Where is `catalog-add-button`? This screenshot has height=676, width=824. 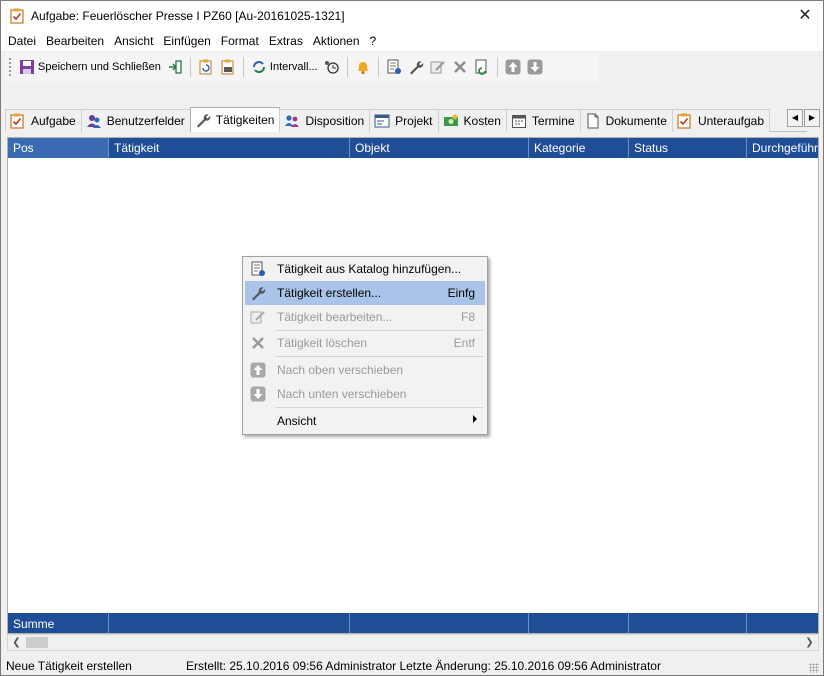 catalog-add-button is located at coordinates (394, 67).